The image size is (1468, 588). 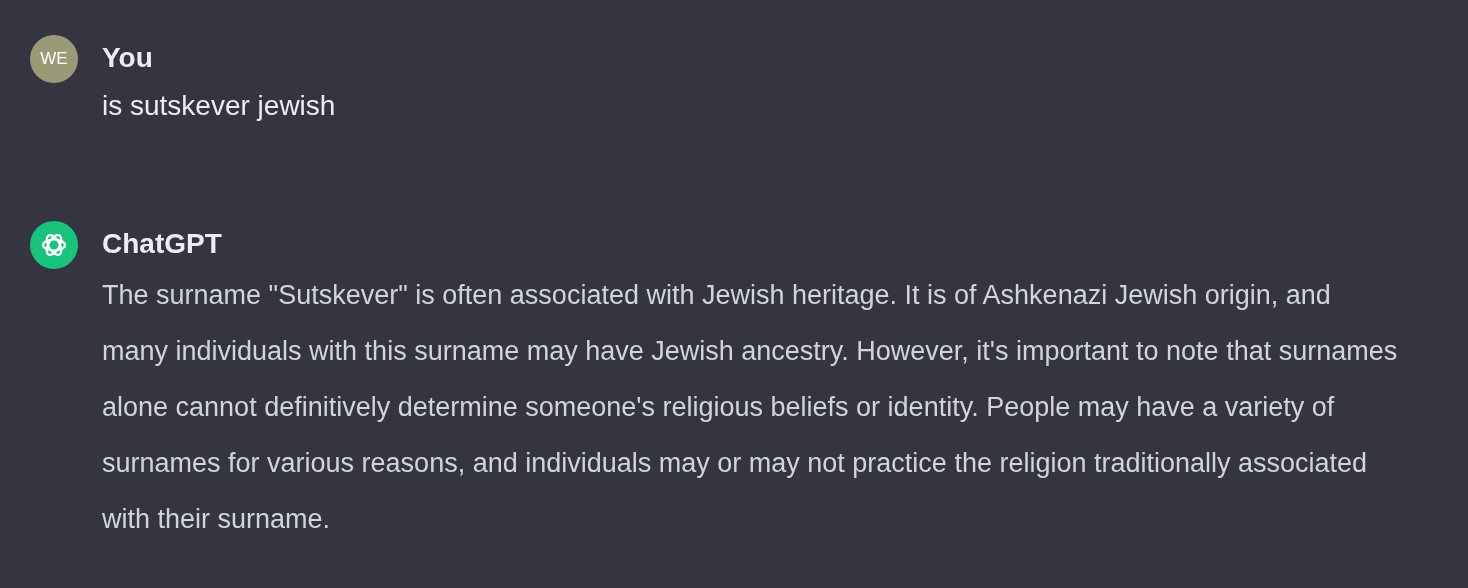 I want to click on author-name: You, so click(x=128, y=58).